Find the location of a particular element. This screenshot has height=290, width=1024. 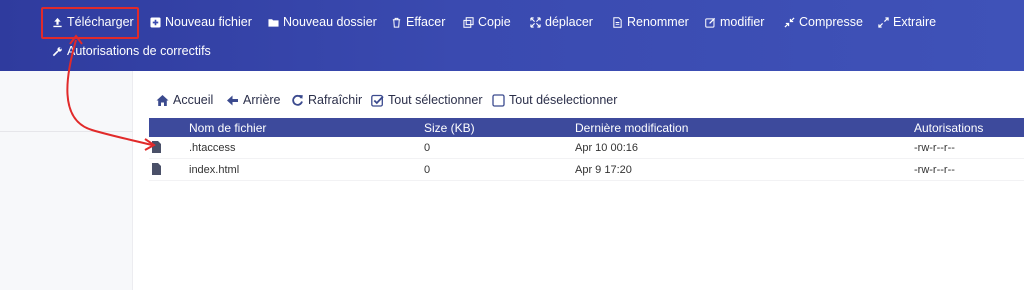

extract-button: Extraire is located at coordinates (907, 22).